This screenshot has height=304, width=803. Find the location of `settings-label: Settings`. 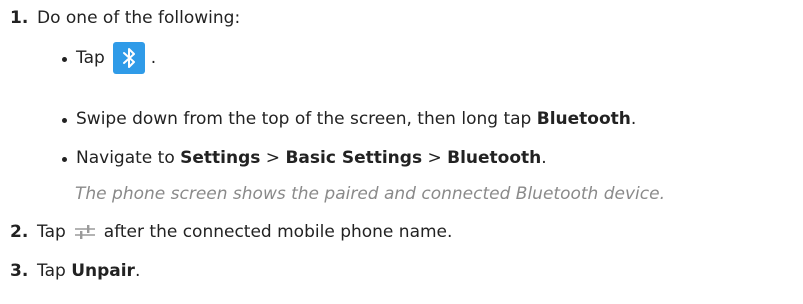

settings-label: Settings is located at coordinates (220, 158).